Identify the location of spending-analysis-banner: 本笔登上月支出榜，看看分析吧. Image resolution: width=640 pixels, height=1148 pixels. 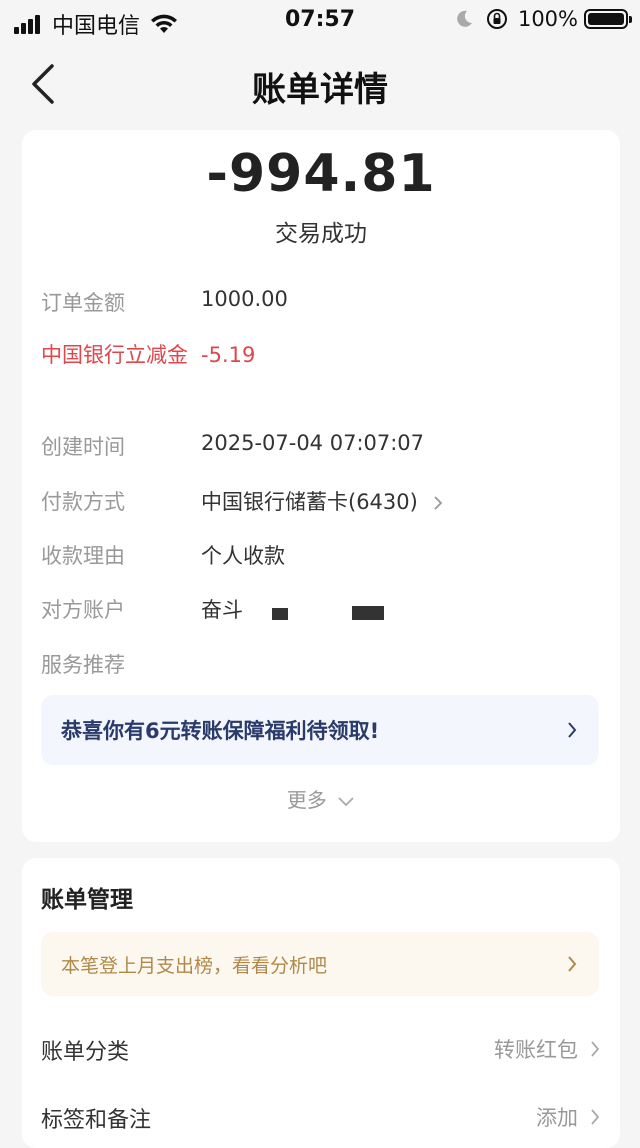
(320, 964).